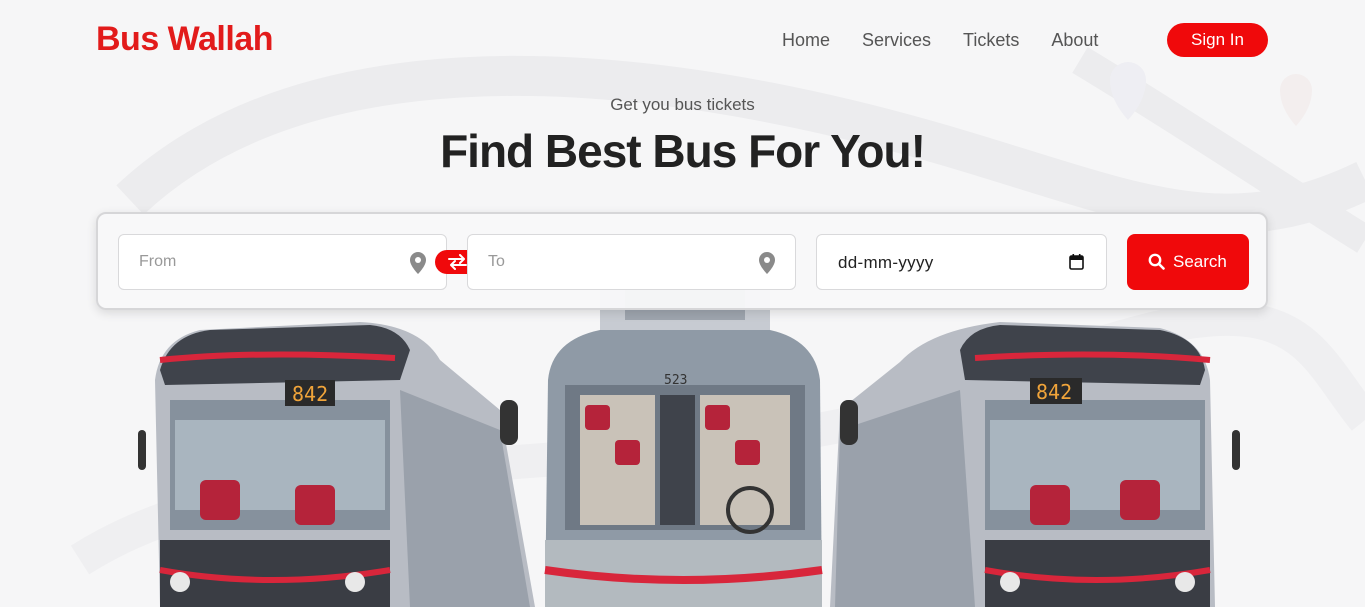 The height and width of the screenshot is (607, 1365). I want to click on right-bus-route: 842, so click(1054, 392).